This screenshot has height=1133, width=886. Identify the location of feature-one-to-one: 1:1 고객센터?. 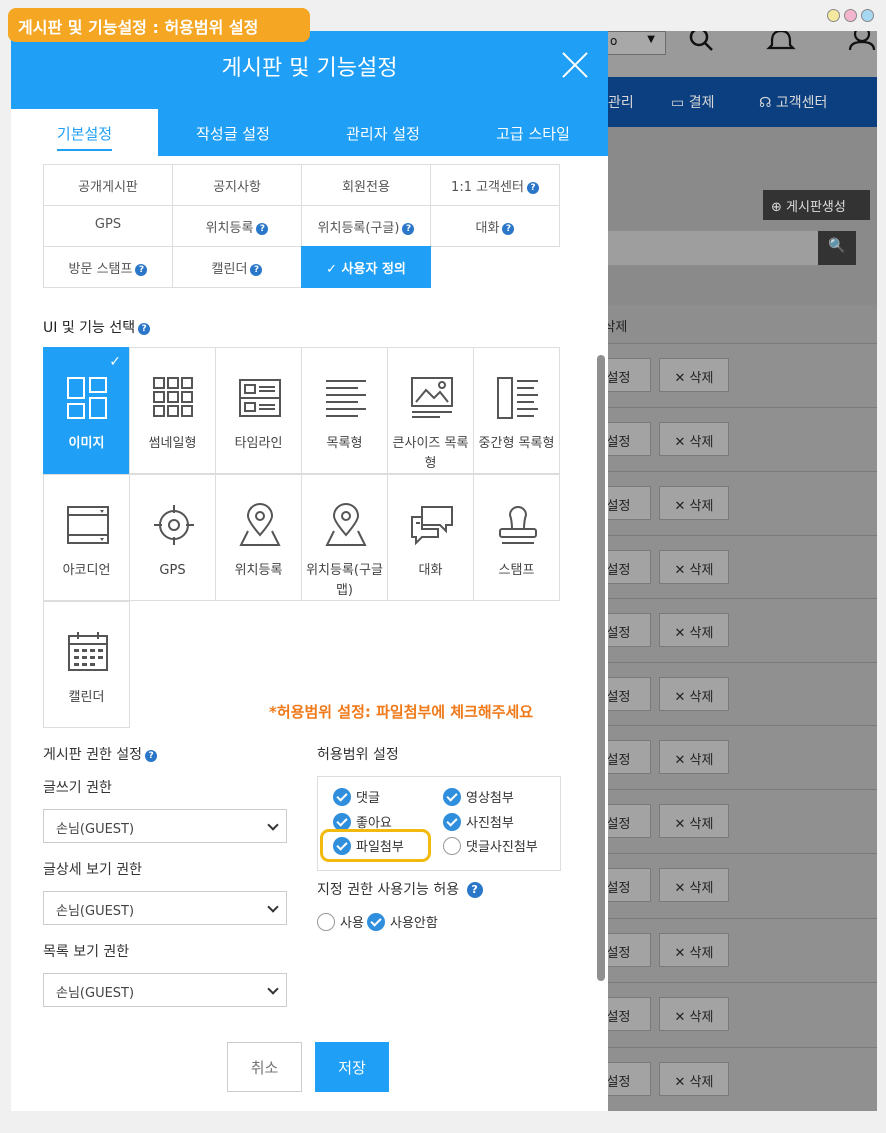
(495, 185).